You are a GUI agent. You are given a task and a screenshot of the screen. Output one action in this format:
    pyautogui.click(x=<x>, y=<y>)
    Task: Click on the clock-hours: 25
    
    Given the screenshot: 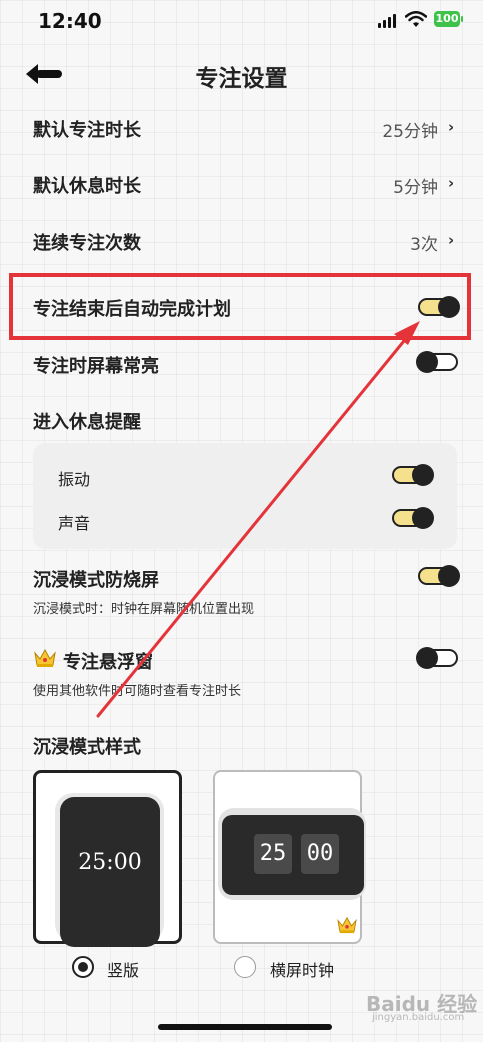 What is the action you would take?
    pyautogui.click(x=273, y=854)
    